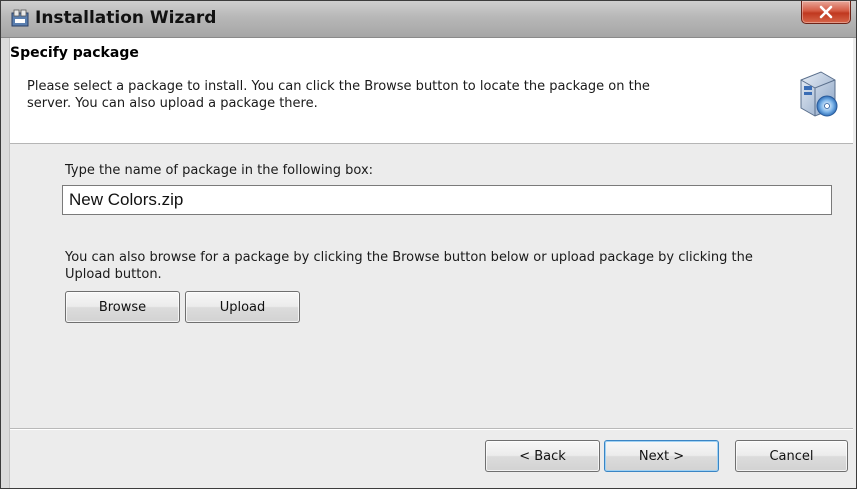 Image resolution: width=857 pixels, height=489 pixels. Describe the element at coordinates (826, 12) in the screenshot. I see `close-button` at that location.